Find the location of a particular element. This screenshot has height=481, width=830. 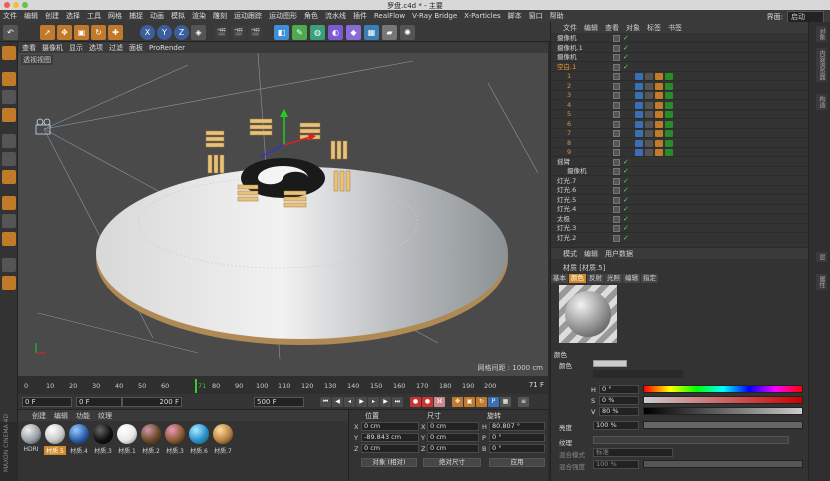

object-row: 3 is located at coordinates (680, 95).